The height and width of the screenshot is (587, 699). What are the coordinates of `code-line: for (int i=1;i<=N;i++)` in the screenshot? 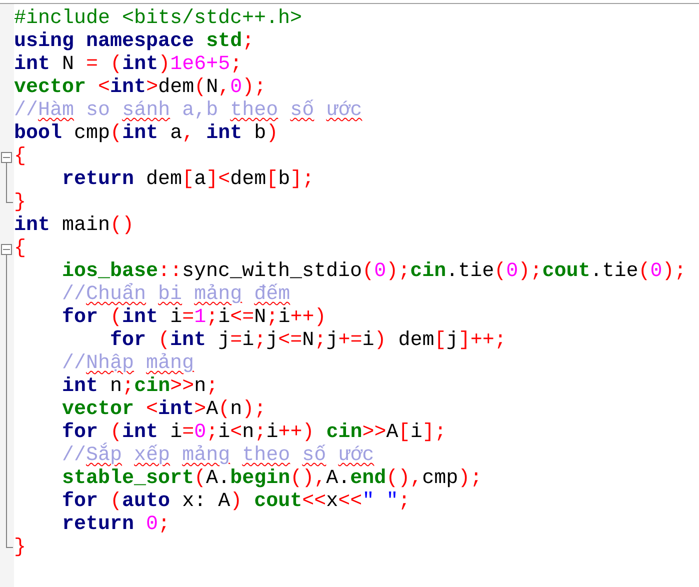 It's located at (194, 317).